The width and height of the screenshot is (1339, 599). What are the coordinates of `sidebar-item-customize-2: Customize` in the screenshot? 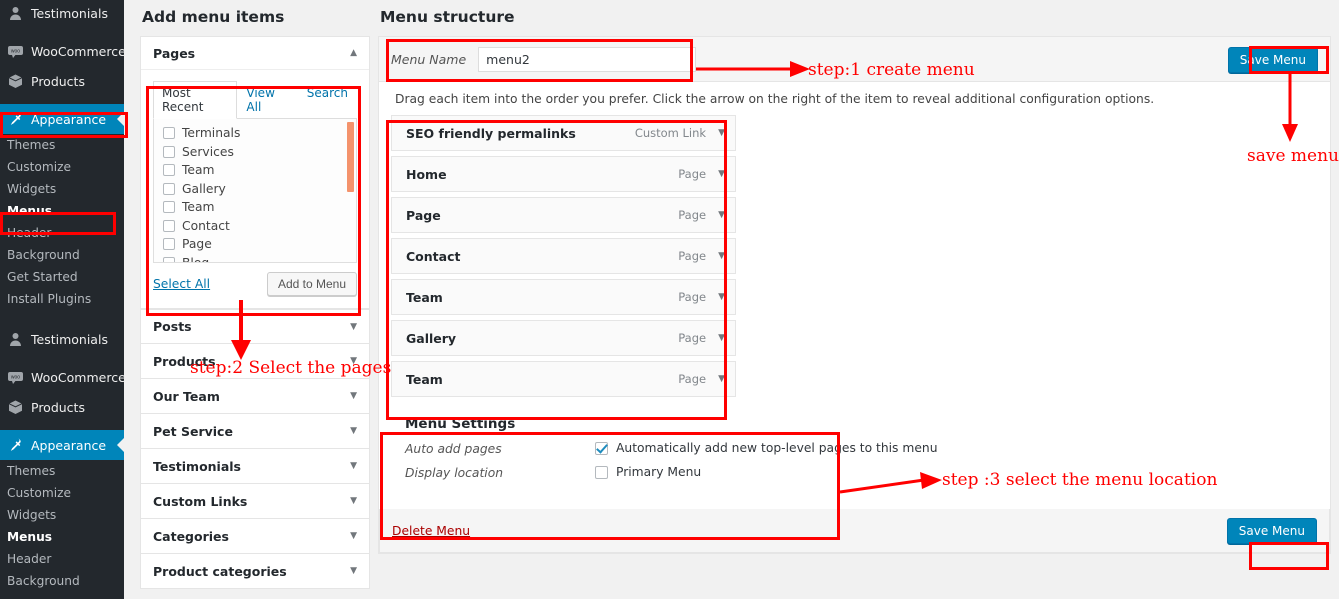 It's located at (62, 493).